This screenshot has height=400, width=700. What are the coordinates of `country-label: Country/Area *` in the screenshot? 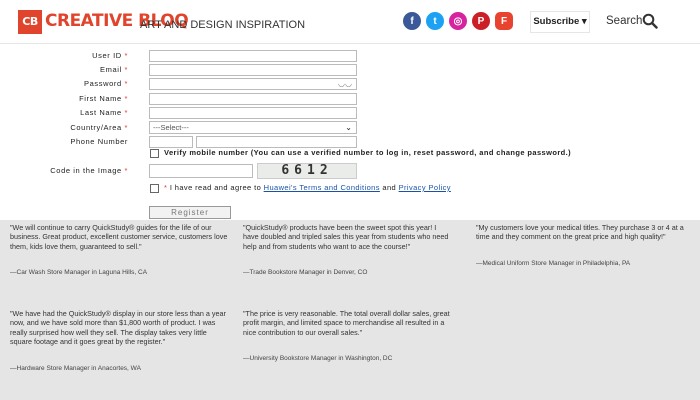 It's located at (99, 127).